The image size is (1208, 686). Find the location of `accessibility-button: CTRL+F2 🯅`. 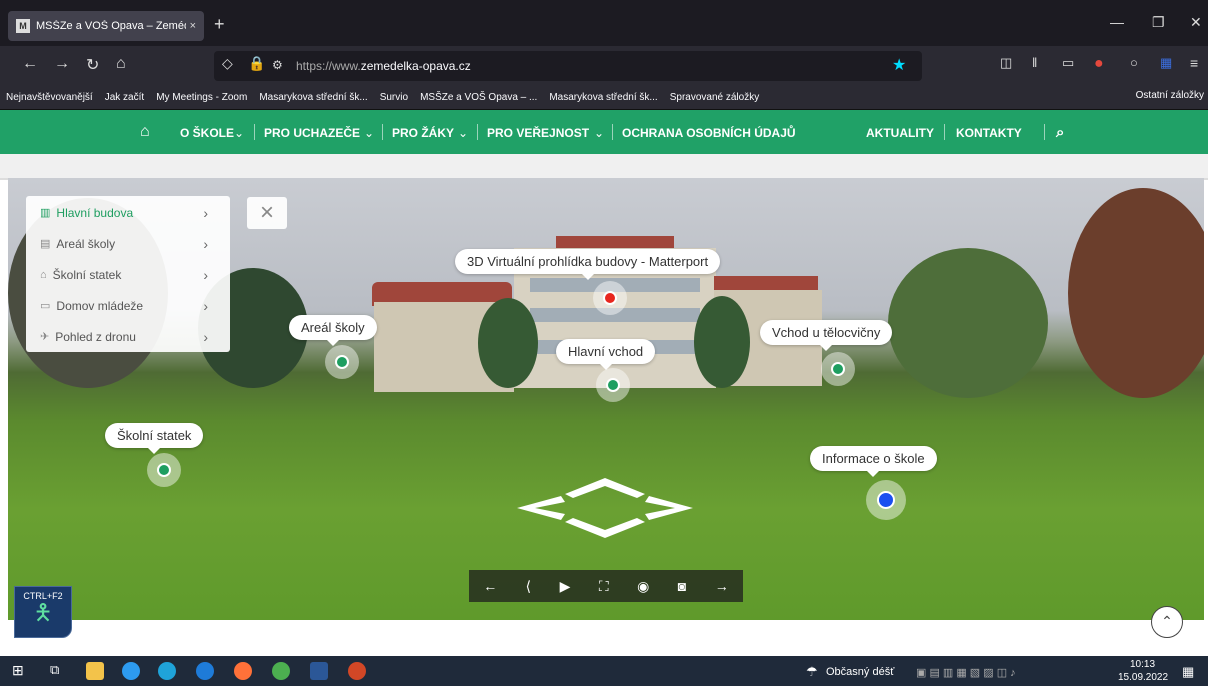

accessibility-button: CTRL+F2 🯅 is located at coordinates (43, 612).